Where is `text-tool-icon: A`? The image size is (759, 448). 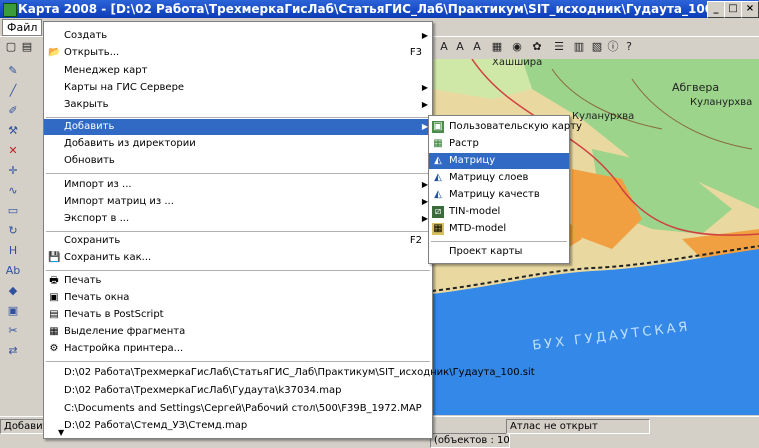 text-tool-icon: A is located at coordinates (444, 47).